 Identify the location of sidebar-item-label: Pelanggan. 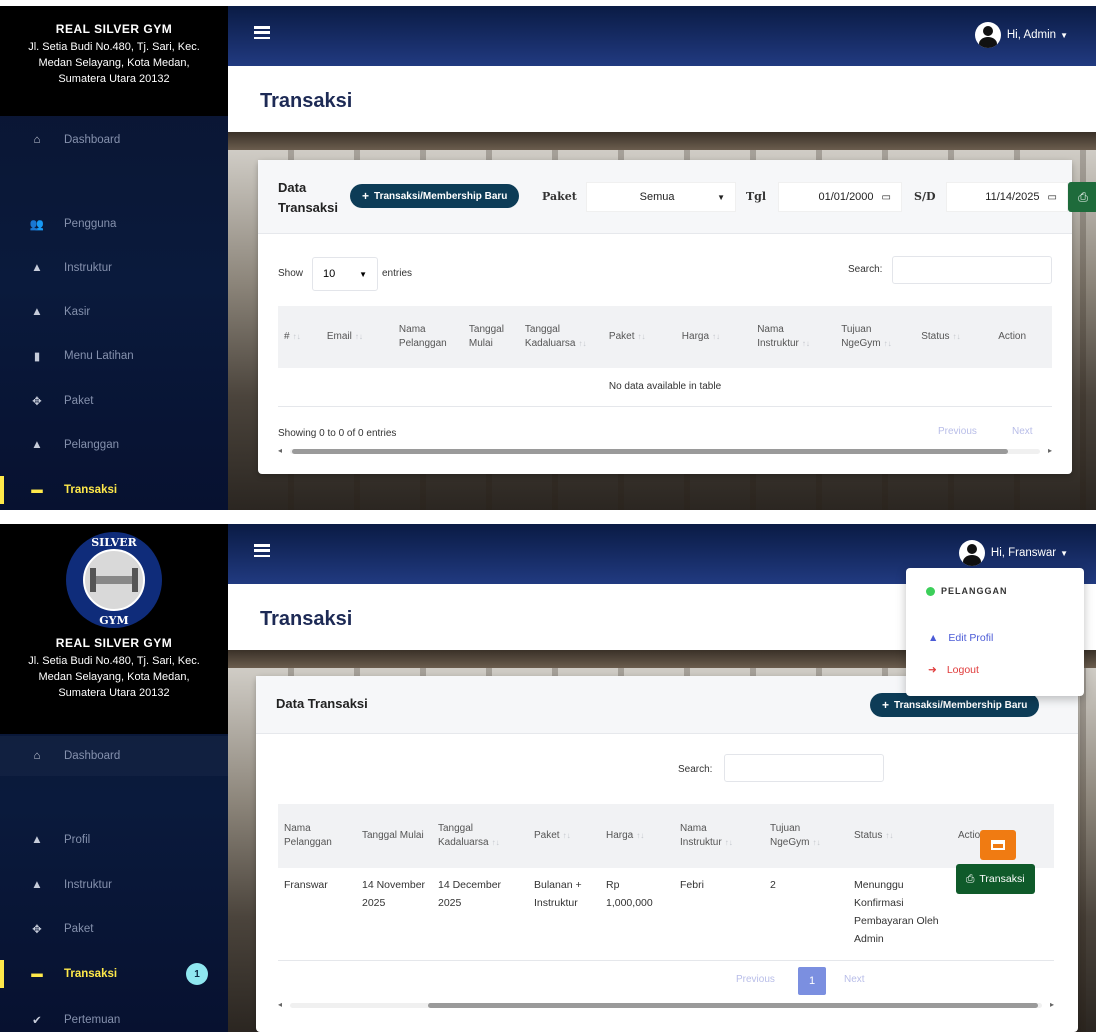
(91, 445).